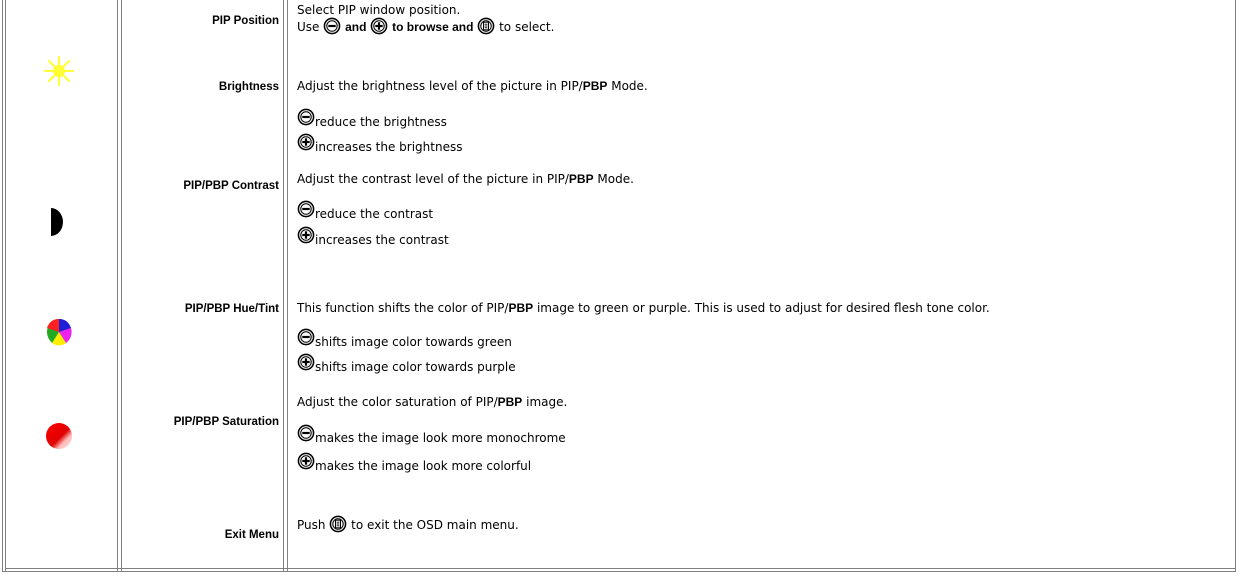 Image resolution: width=1240 pixels, height=580 pixels. I want to click on row-label-pip-position: PIP Position, so click(245, 21).